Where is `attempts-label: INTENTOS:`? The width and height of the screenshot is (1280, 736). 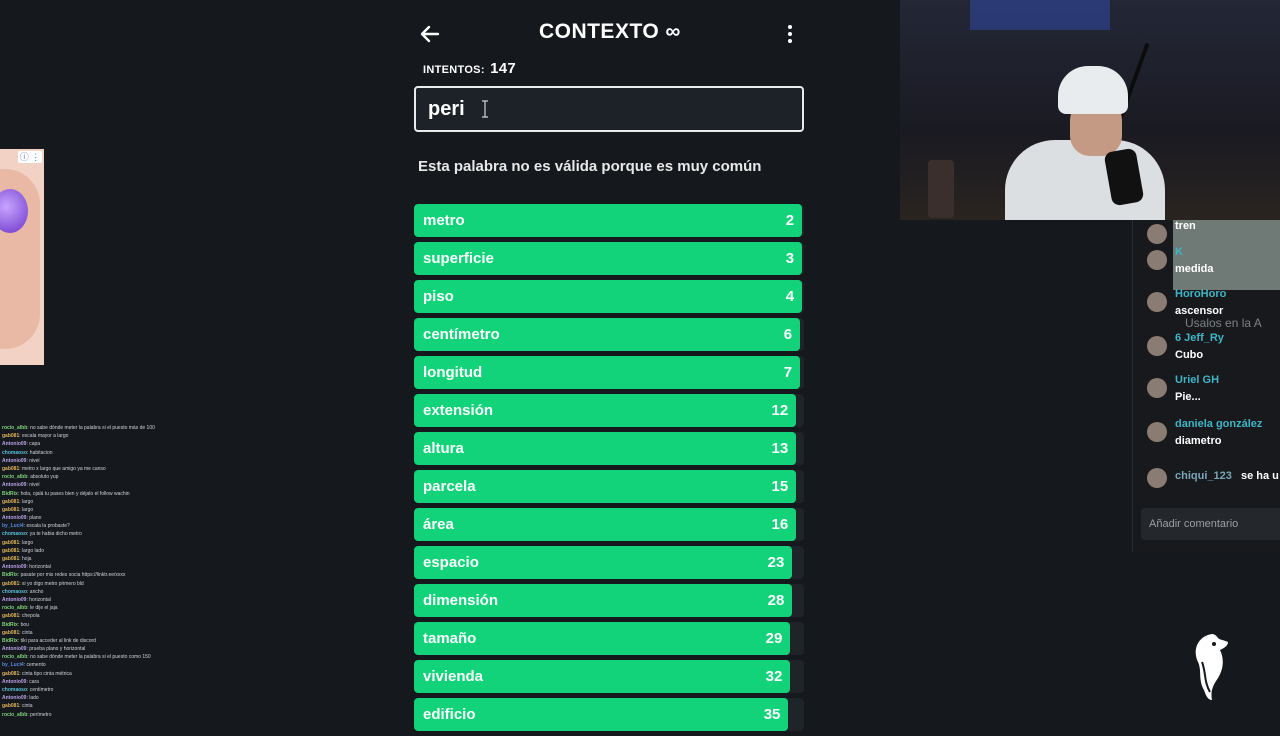 attempts-label: INTENTOS: is located at coordinates (454, 70).